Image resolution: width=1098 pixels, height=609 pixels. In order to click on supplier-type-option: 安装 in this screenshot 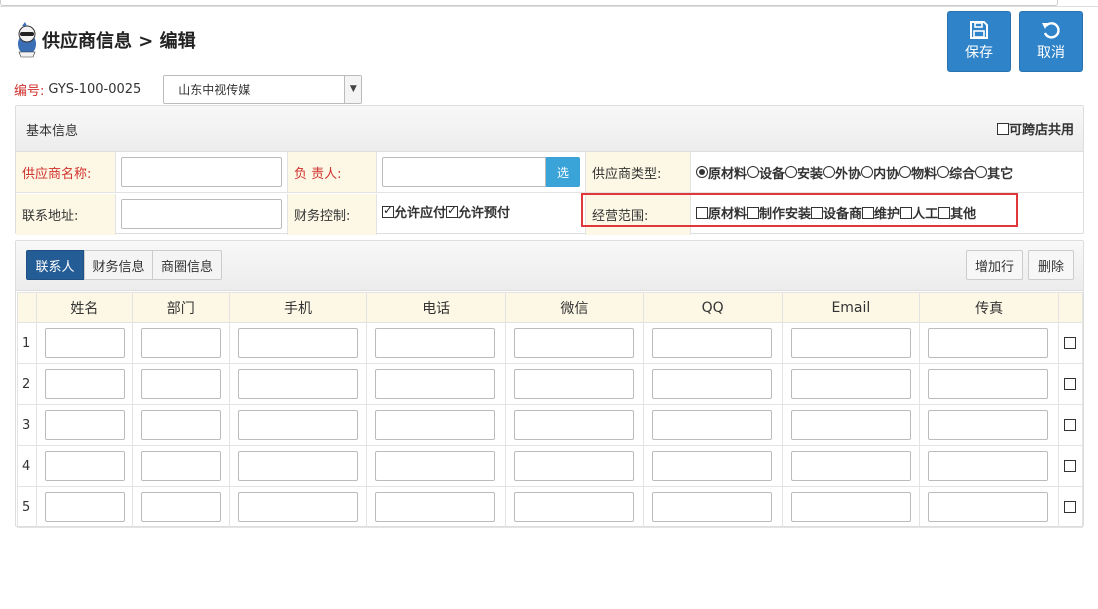, I will do `click(804, 172)`.